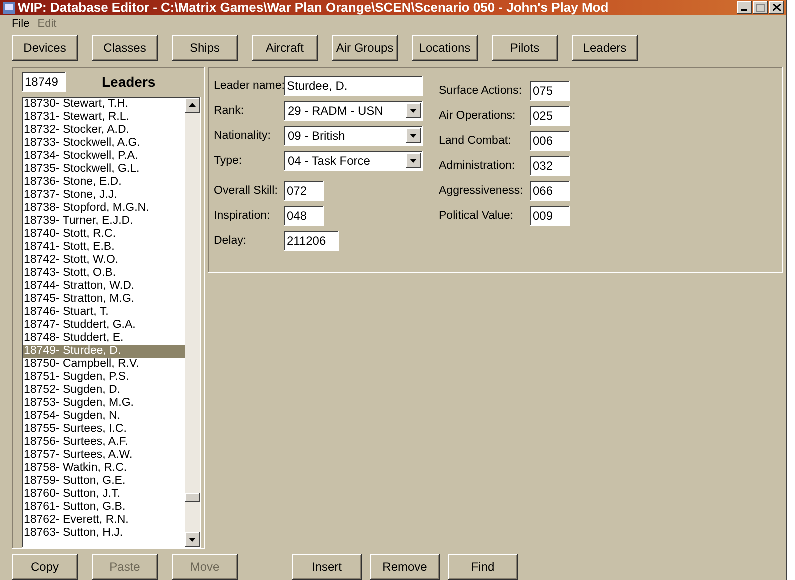  I want to click on scroll-up-button, so click(192, 105).